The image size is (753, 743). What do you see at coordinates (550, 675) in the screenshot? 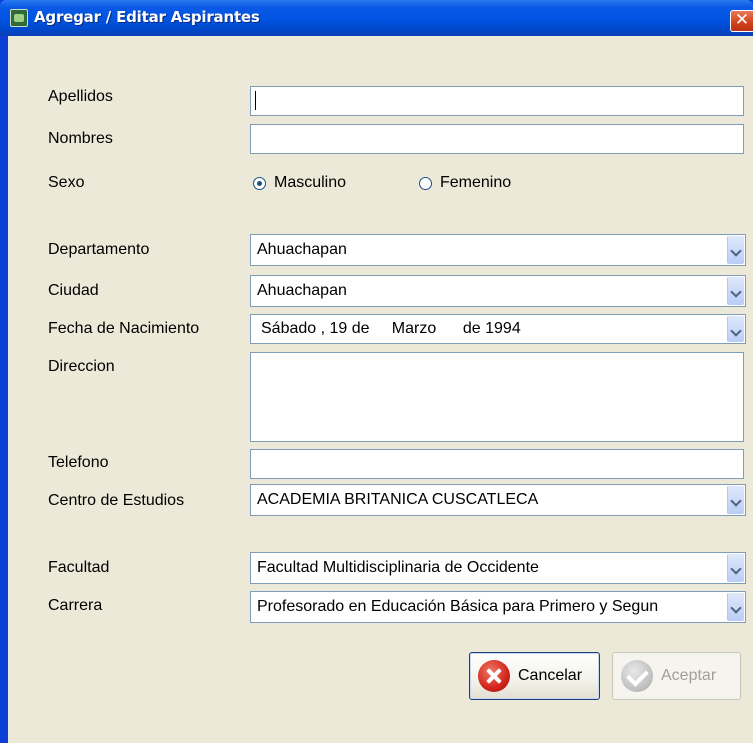
I see `cancel-button-label: Cancelar` at bounding box center [550, 675].